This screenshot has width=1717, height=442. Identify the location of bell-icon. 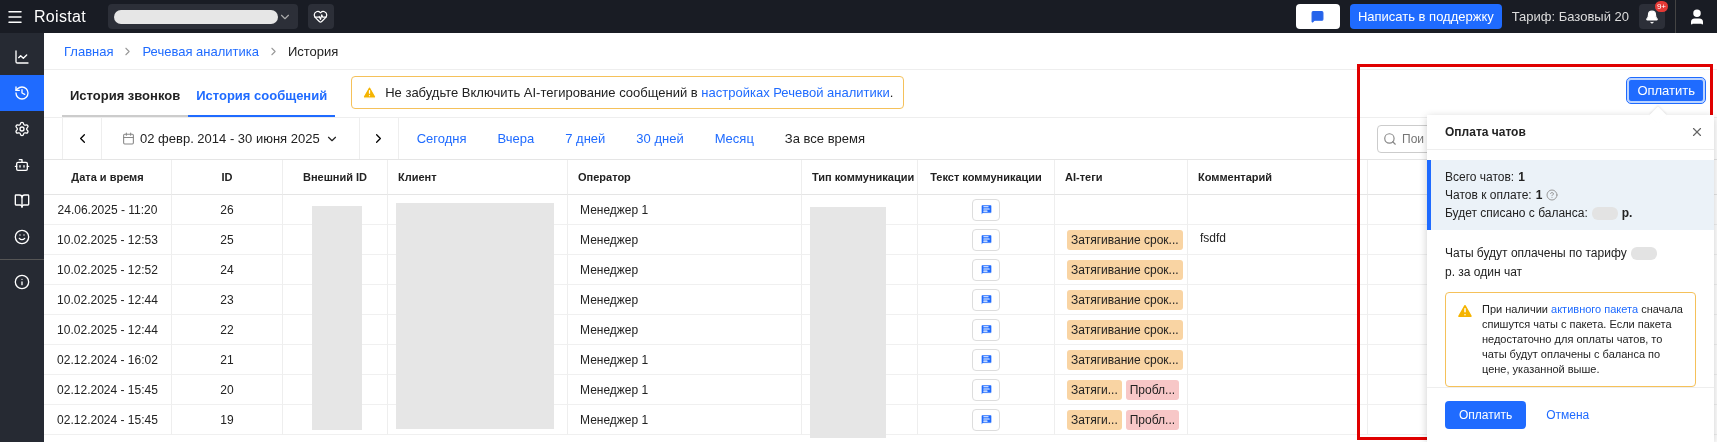
(1652, 16).